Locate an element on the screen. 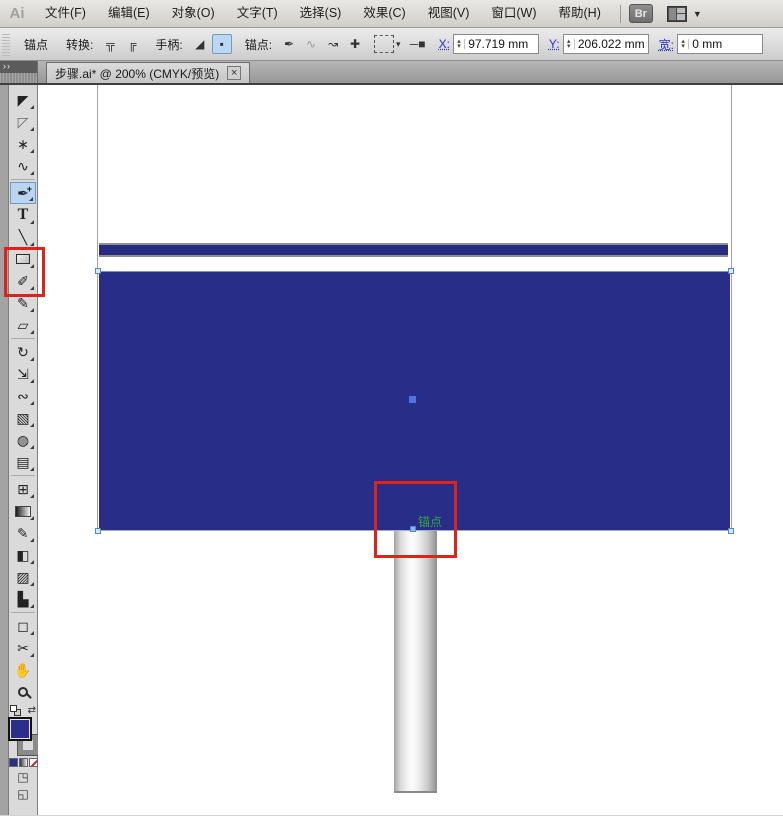  screen-mode-button: ◱ is located at coordinates (22, 794).